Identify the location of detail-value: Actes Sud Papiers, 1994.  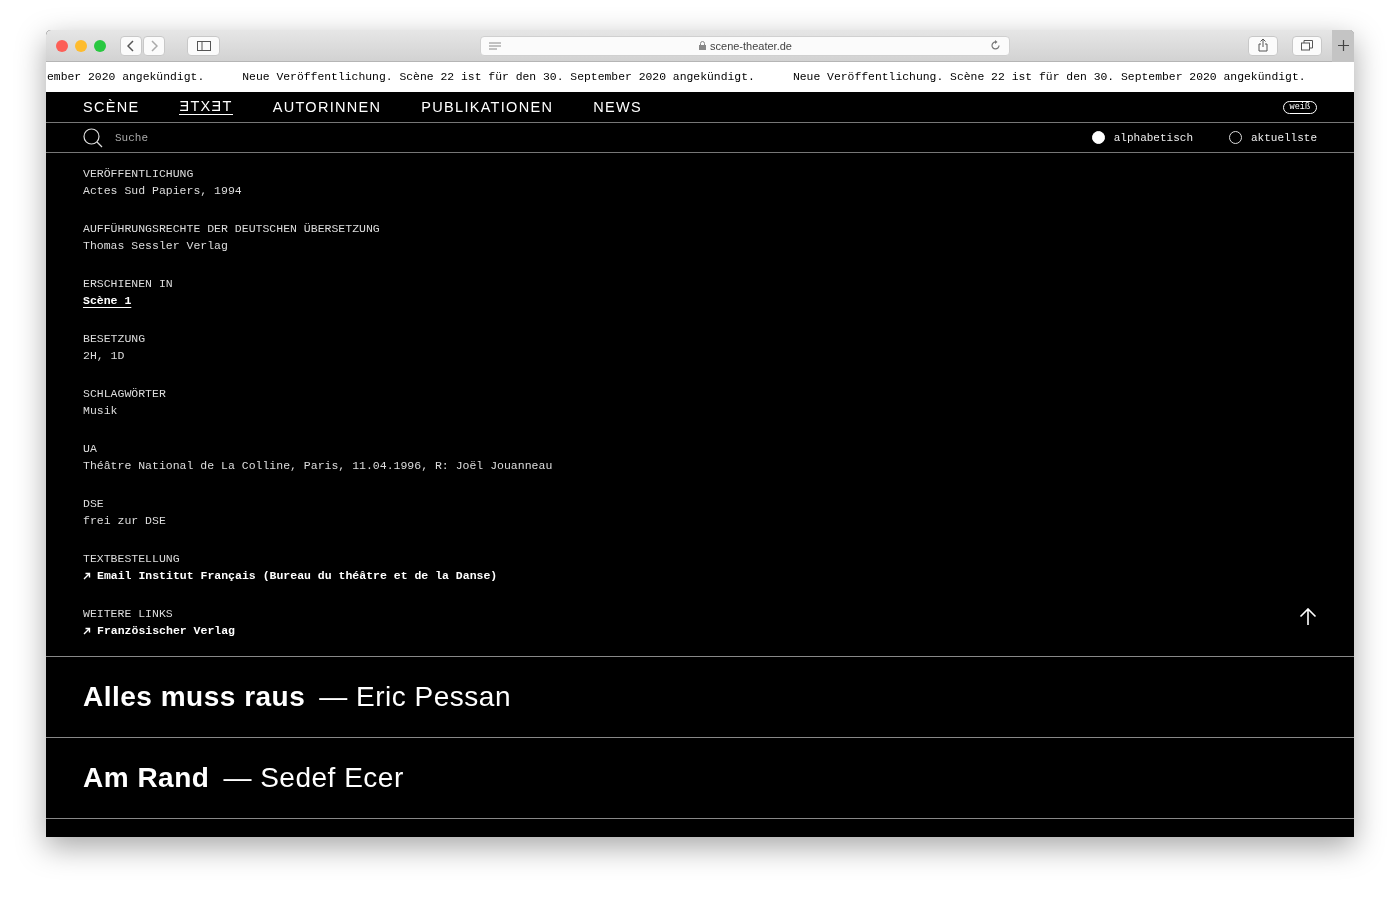
(162, 191).